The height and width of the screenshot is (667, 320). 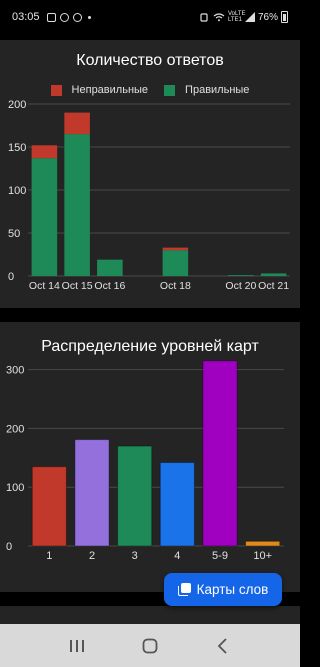 I want to click on recent-apps-button, so click(x=77, y=646).